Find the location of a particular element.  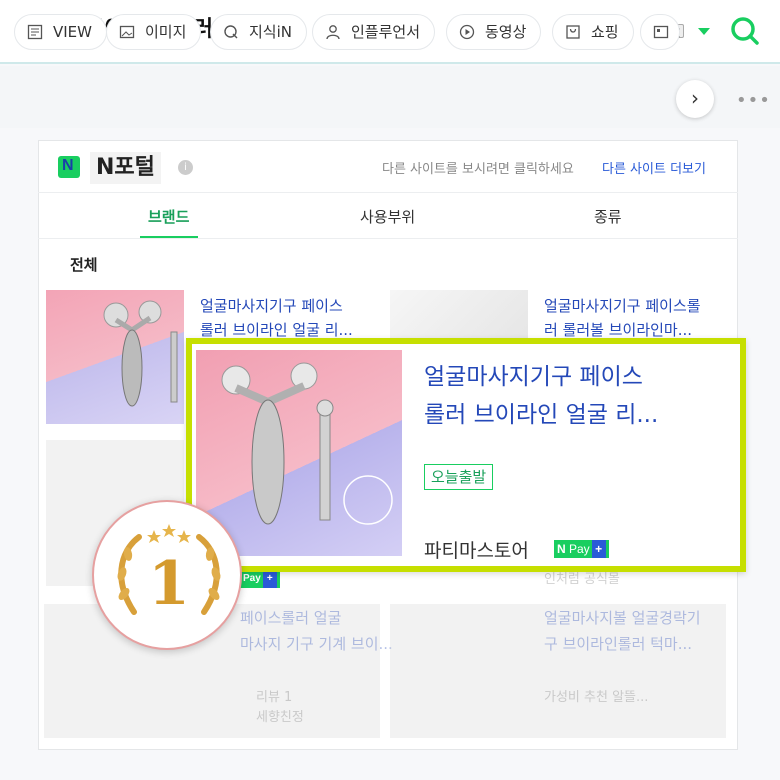

npay-badge: N Pay + is located at coordinates (581, 549).